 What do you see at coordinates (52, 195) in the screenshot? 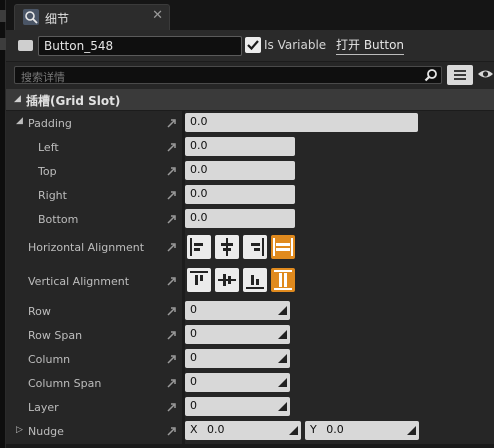
I see `padding-right-label: Right` at bounding box center [52, 195].